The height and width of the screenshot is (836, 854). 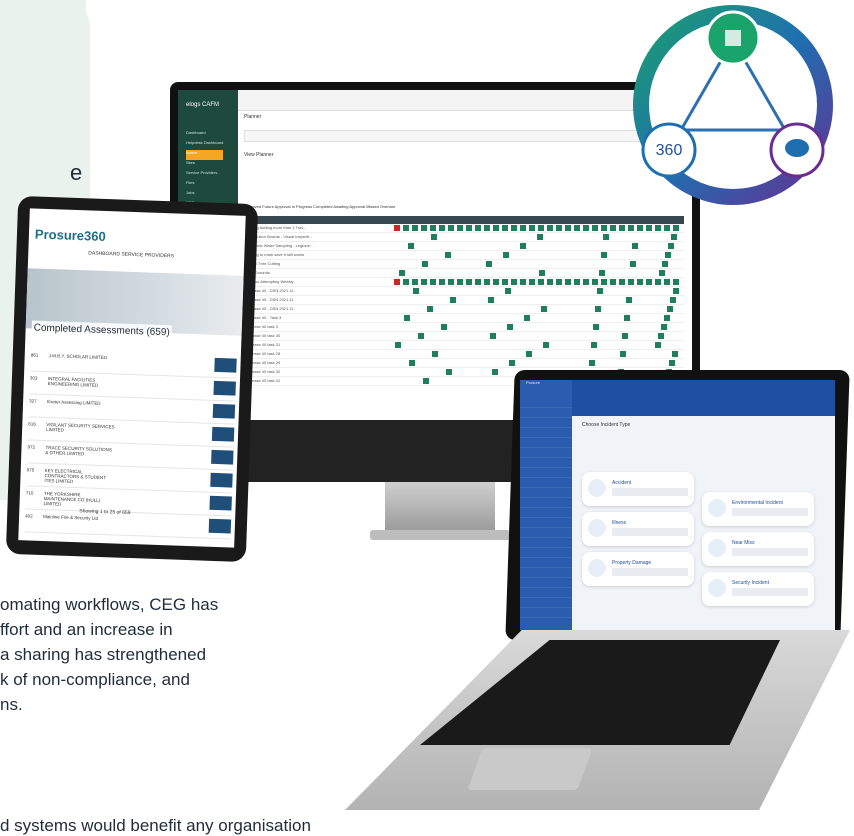 What do you see at coordinates (758, 509) in the screenshot?
I see `incident-card-environmental: Environmental Incident` at bounding box center [758, 509].